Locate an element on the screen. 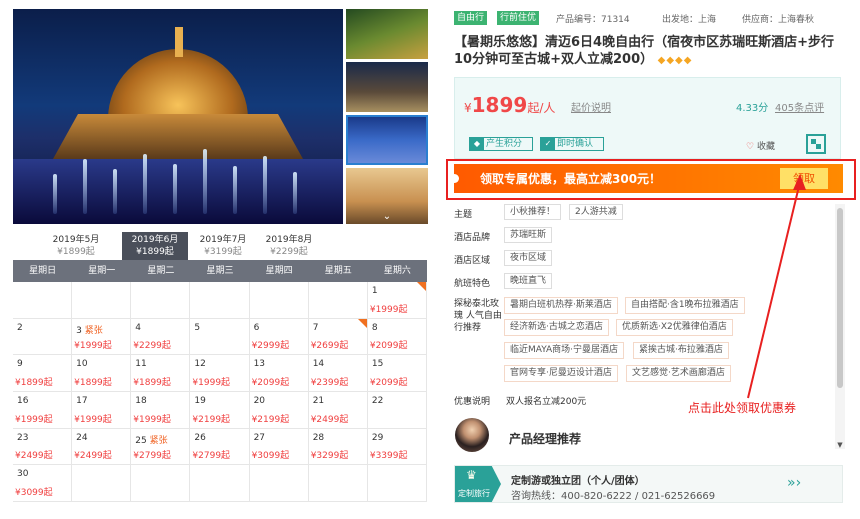  price-explain-link: 起价说明 is located at coordinates (591, 106).